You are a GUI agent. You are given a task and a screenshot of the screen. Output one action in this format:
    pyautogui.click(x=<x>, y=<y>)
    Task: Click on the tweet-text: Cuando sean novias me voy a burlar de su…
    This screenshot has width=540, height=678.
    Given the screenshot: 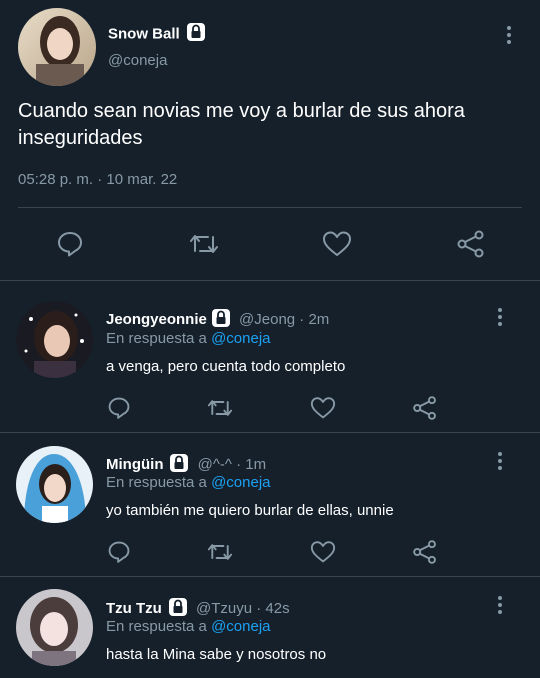 What is the action you would take?
    pyautogui.click(x=241, y=124)
    